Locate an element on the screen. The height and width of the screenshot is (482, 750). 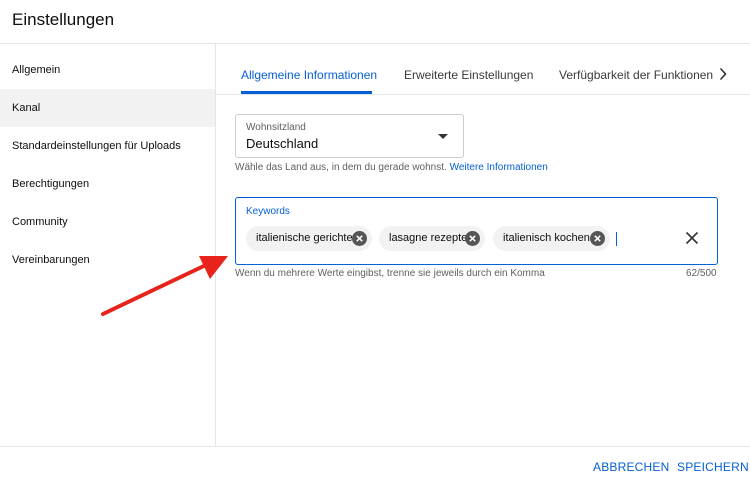
text-cursor is located at coordinates (616, 239).